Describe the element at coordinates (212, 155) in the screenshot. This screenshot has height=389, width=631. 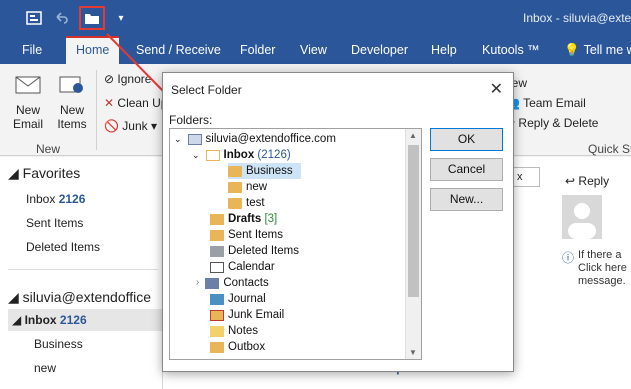
I see `inbox-icon` at that location.